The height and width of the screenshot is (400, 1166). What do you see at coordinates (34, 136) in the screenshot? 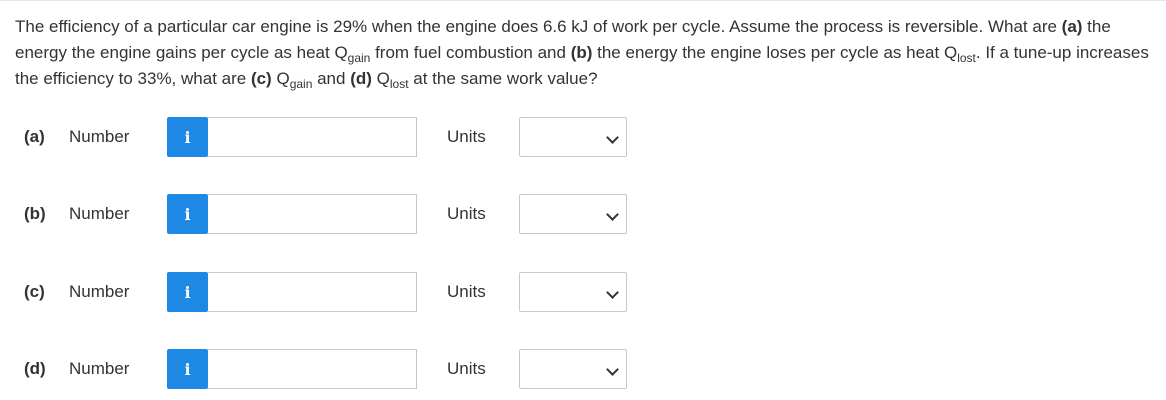
I see `part-label: (a)` at bounding box center [34, 136].